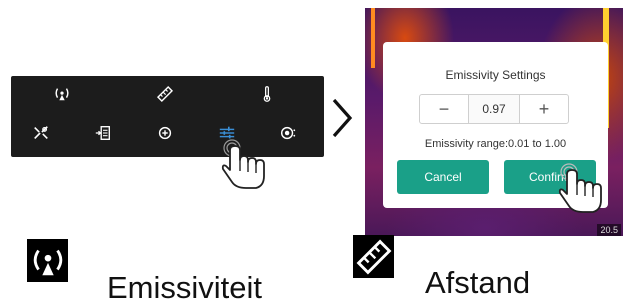 This screenshot has height=307, width=625. Describe the element at coordinates (267, 94) in the screenshot. I see `thermometer-icon` at that location.